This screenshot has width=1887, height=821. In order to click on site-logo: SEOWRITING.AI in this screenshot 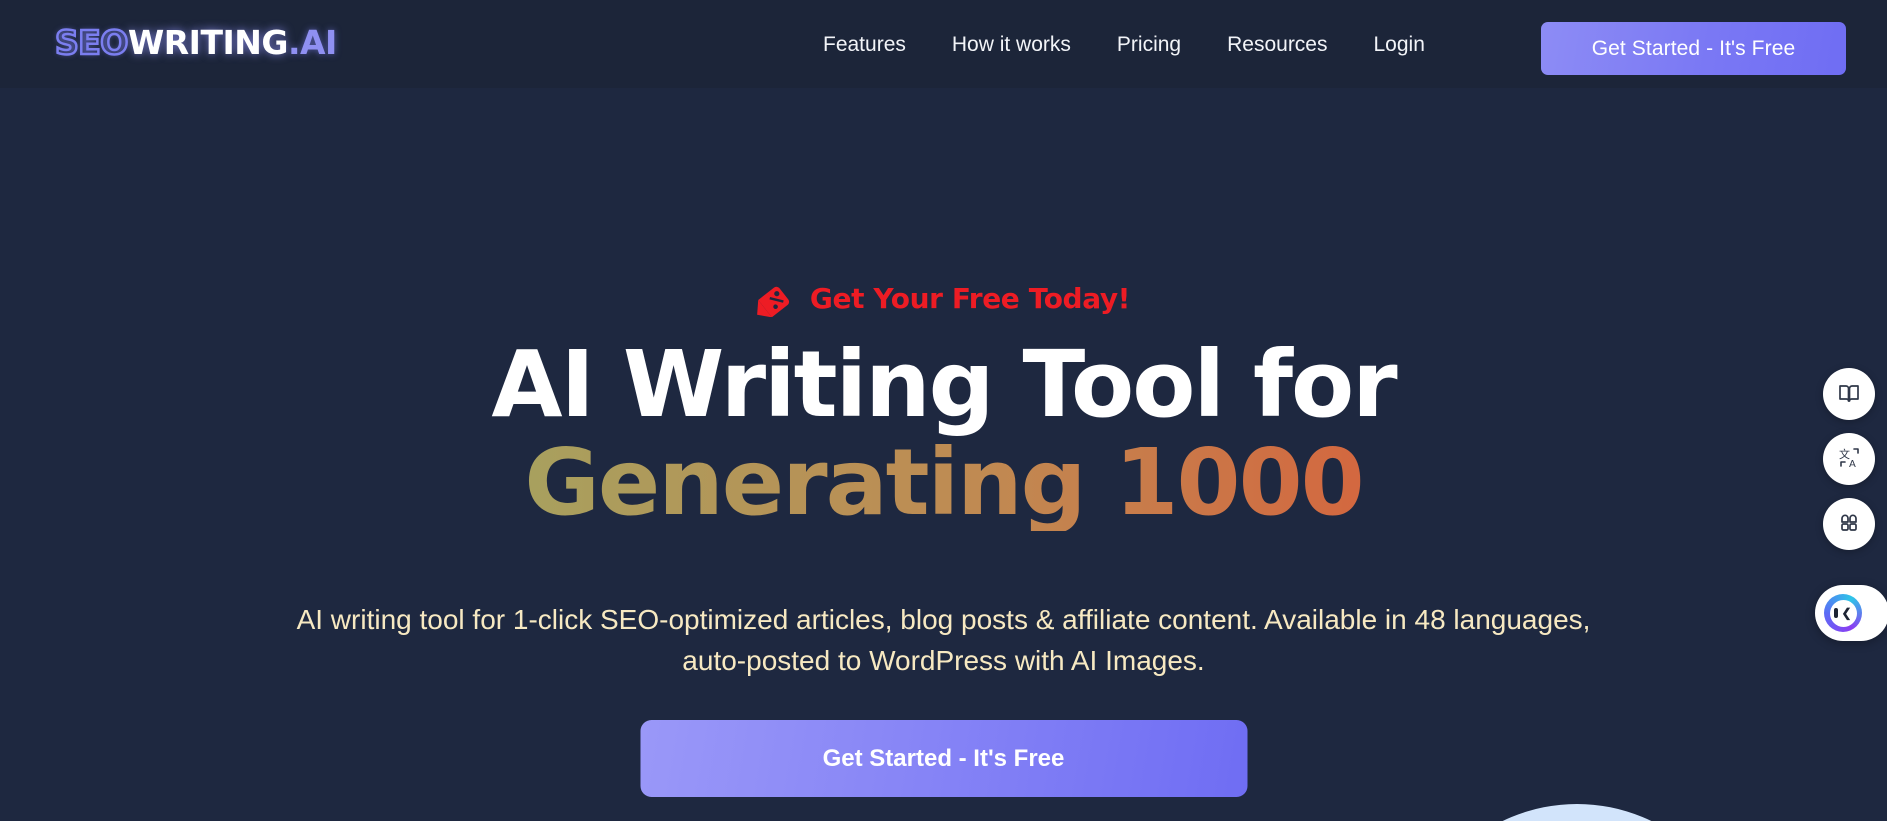, I will do `click(196, 42)`.